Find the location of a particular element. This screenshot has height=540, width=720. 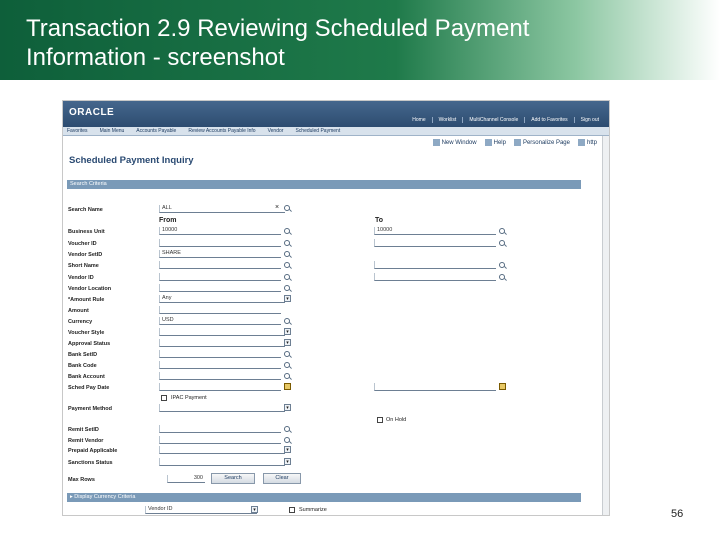

nav-scheduled-payment: Scheduled Payment is located at coordinates (317, 131).